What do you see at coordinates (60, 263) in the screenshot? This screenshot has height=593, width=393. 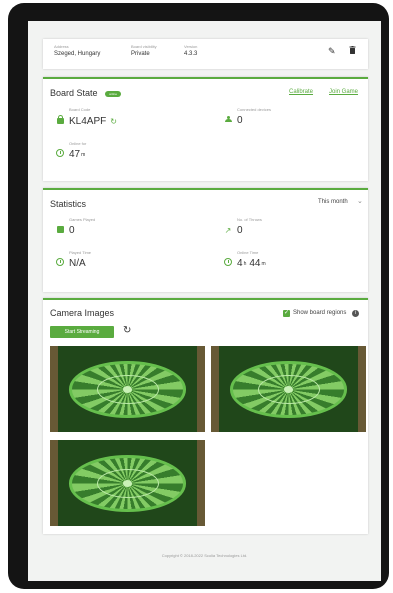 I see `play-circle-icon` at bounding box center [60, 263].